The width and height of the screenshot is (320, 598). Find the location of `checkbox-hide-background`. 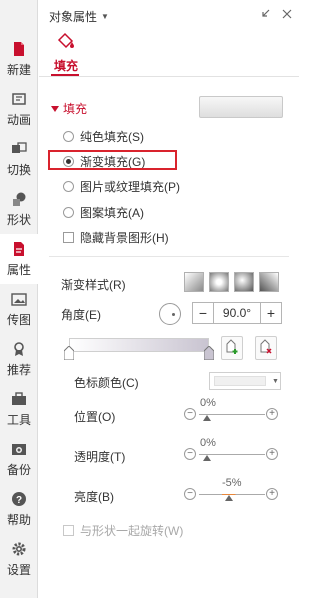

checkbox-hide-background is located at coordinates (68, 237).